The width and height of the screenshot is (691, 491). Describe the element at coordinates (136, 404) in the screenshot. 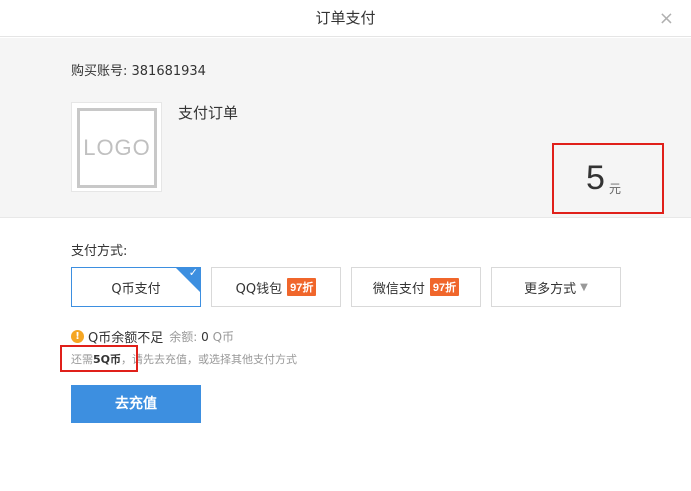

I see `recharge-button: 去充值` at that location.